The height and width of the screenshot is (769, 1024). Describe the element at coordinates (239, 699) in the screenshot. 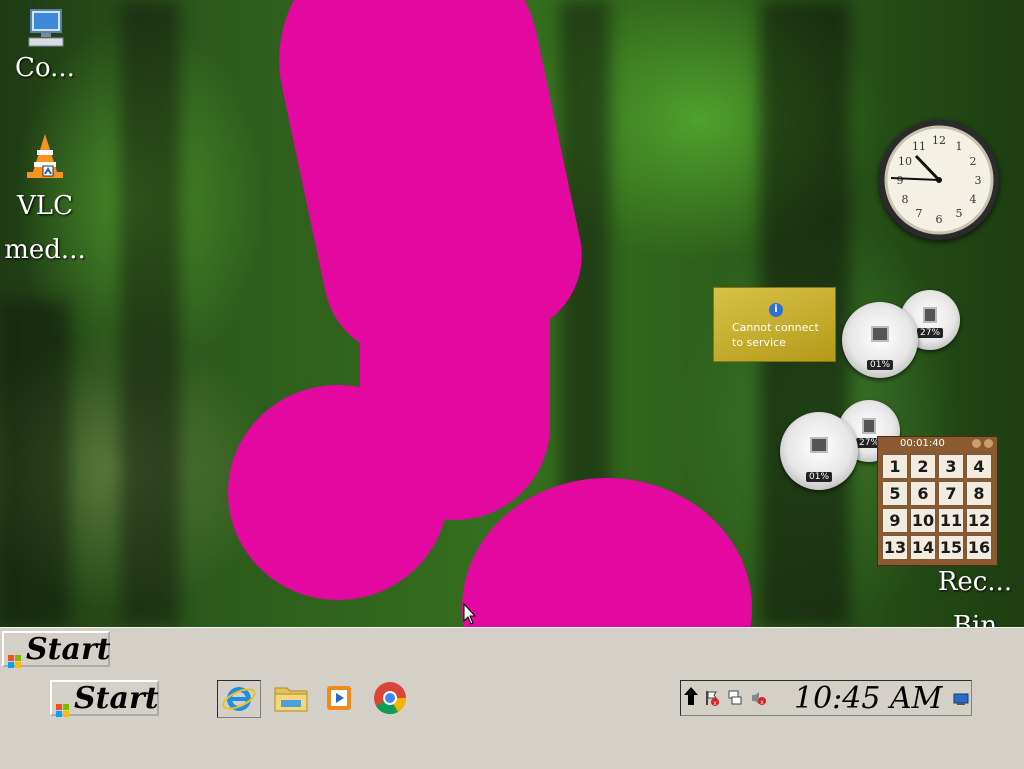

I see `internet-explorer-icon` at that location.